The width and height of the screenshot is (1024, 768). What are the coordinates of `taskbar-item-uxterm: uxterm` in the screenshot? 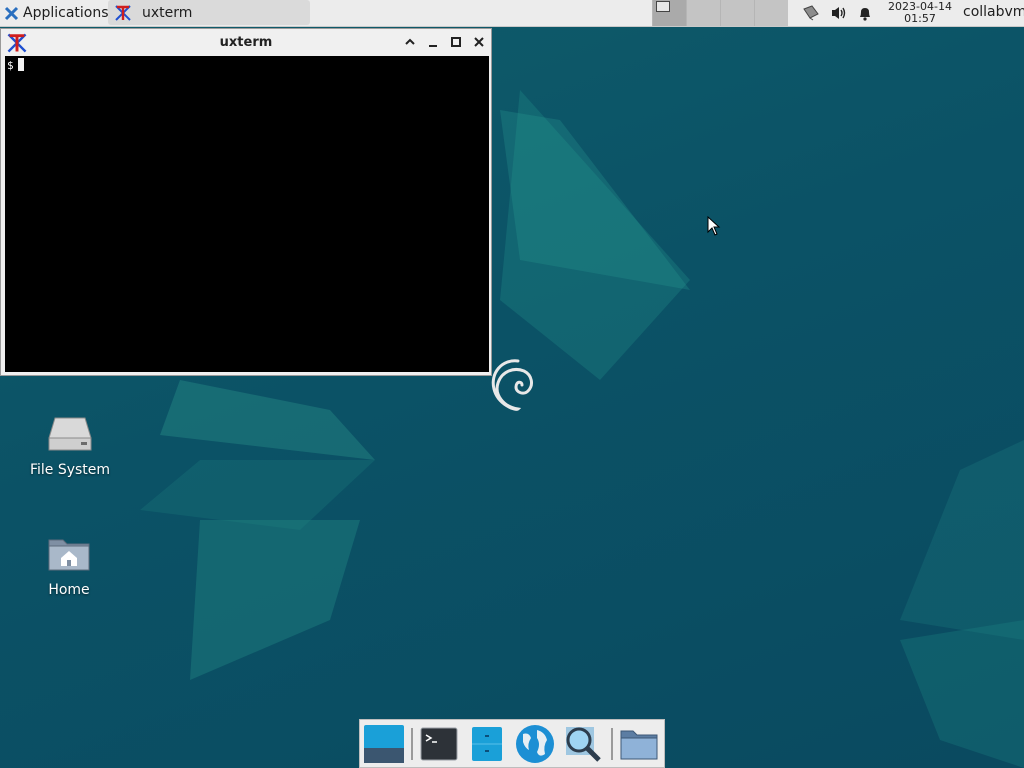 It's located at (209, 12).